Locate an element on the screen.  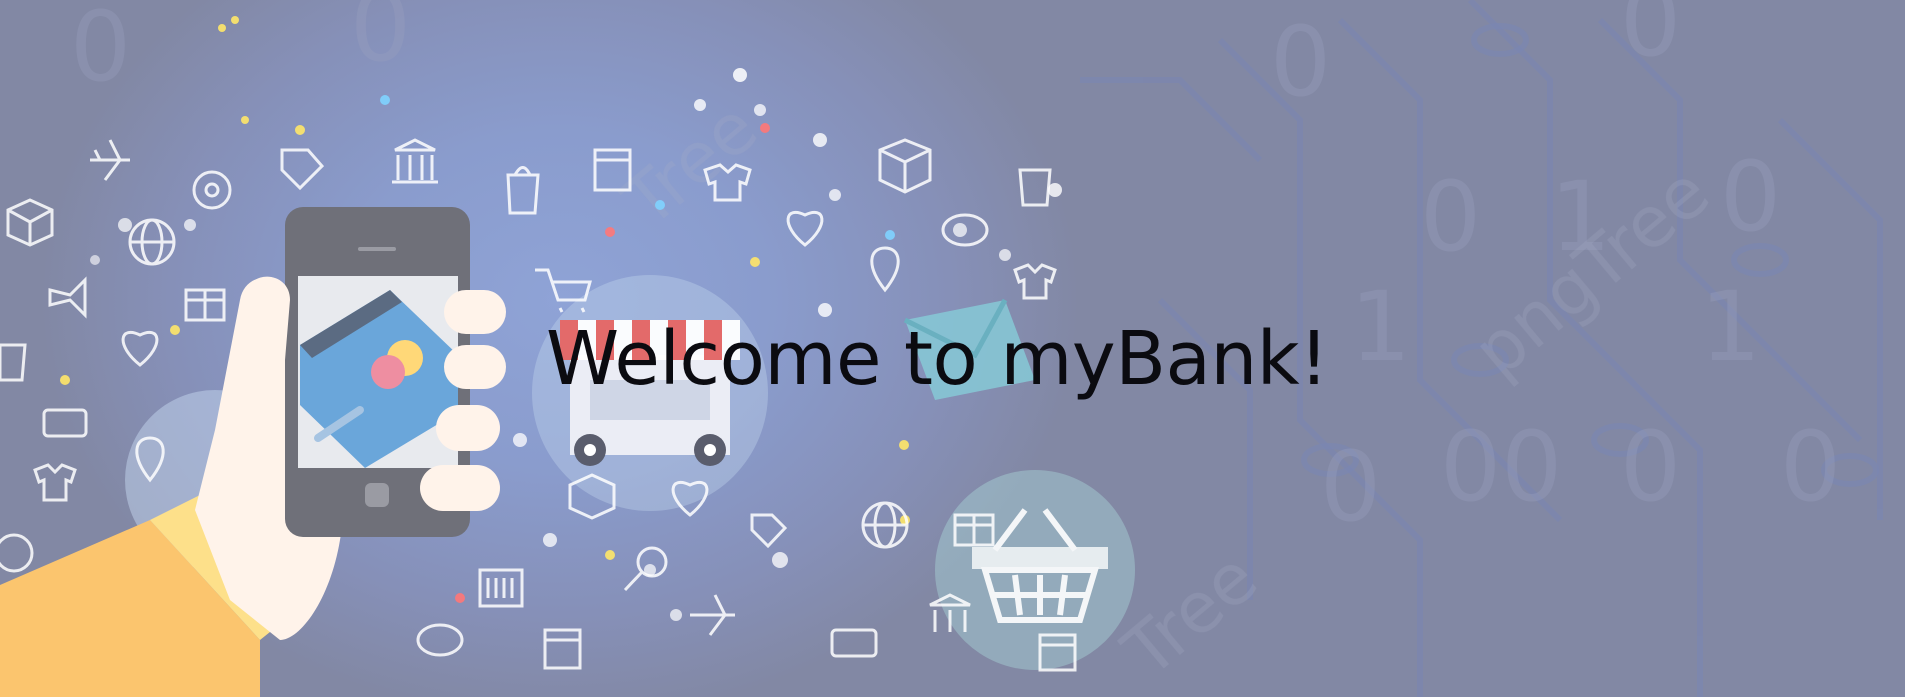
location-pin-icon is located at coordinates (885, 269).